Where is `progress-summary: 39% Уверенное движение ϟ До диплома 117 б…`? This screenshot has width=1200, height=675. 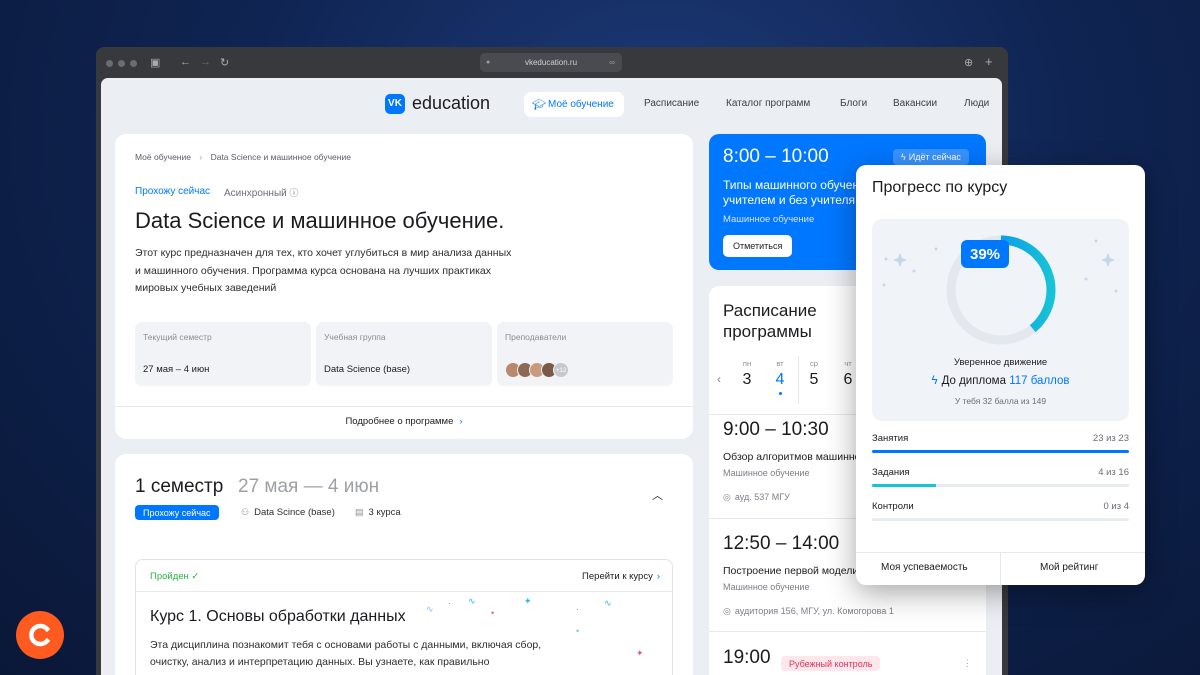
progress-summary: 39% Уверенное движение ϟ До диплома 117 б… is located at coordinates (1000, 320).